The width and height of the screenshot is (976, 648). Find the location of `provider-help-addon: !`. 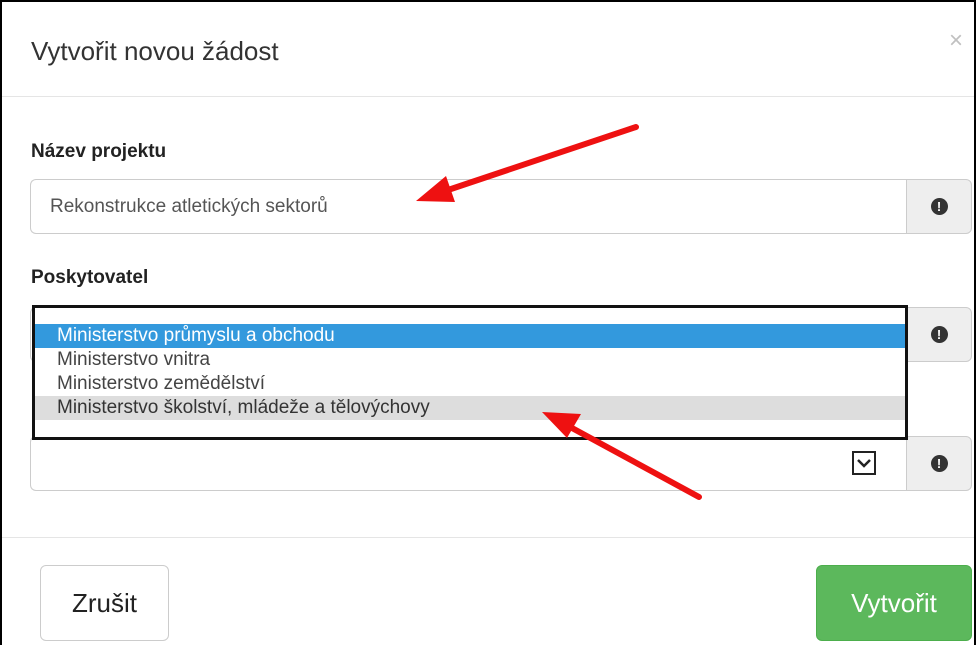

provider-help-addon: ! is located at coordinates (939, 334).